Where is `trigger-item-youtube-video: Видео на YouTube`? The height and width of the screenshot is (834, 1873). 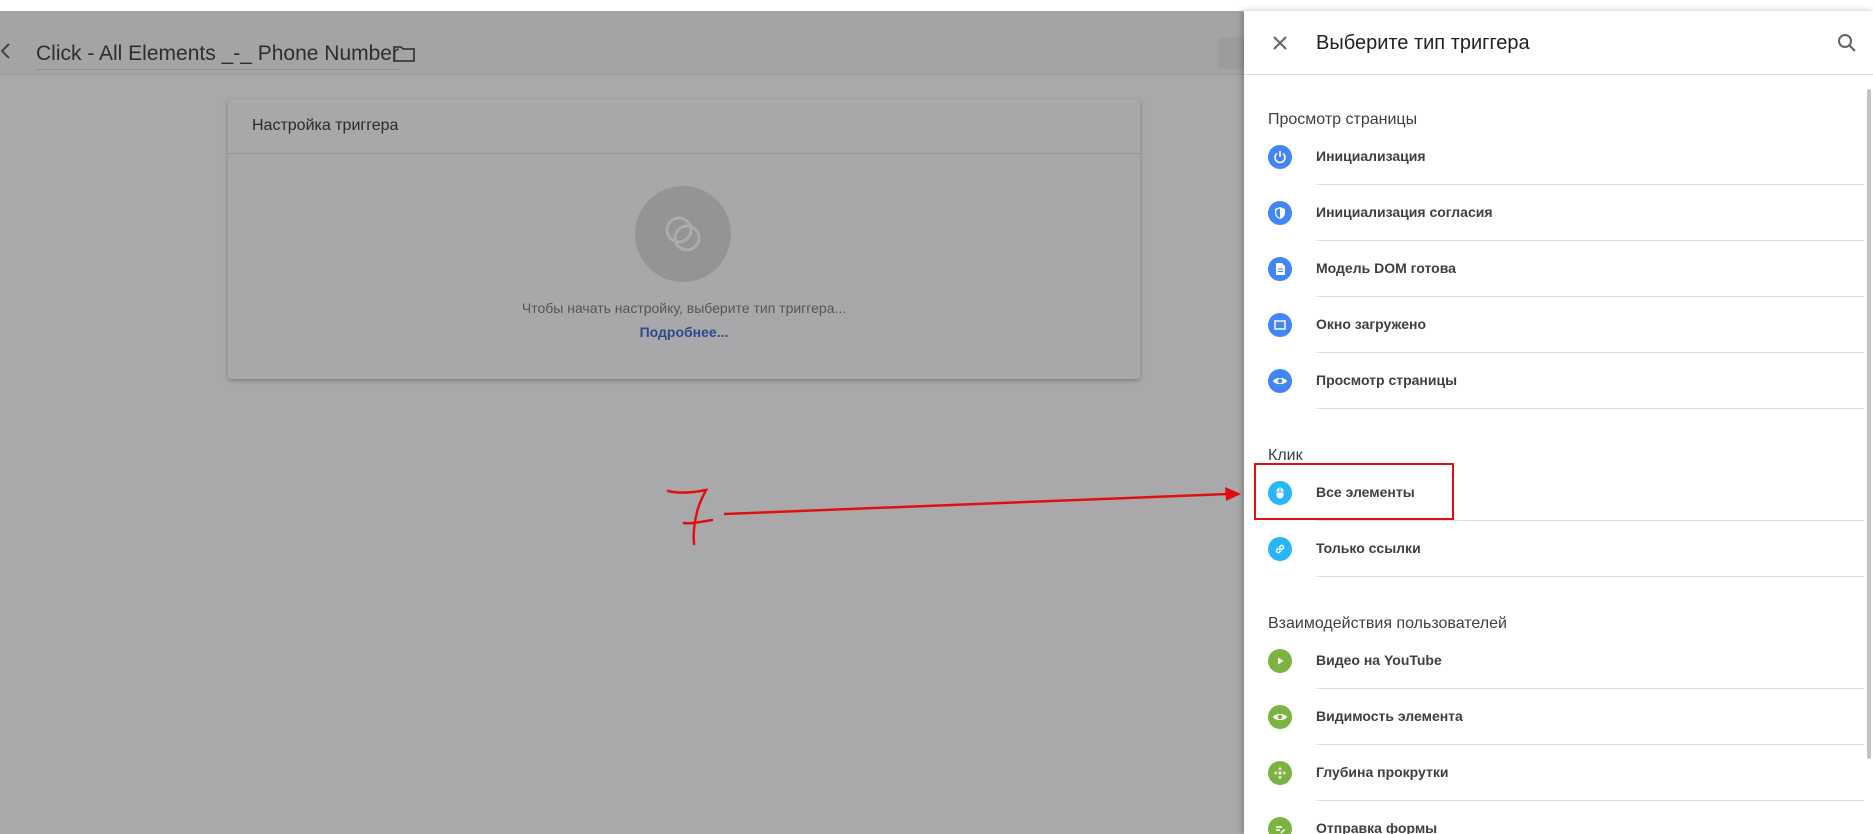 trigger-item-youtube-video: Видео на YouTube is located at coordinates (1554, 661).